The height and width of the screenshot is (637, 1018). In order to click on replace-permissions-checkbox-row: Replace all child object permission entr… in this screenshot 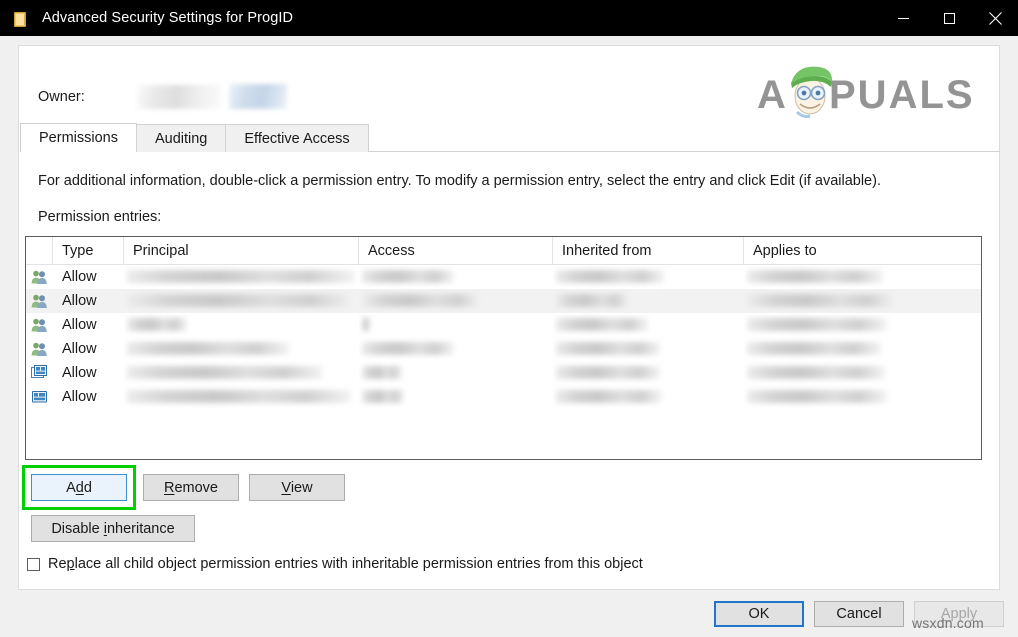, I will do `click(335, 564)`.